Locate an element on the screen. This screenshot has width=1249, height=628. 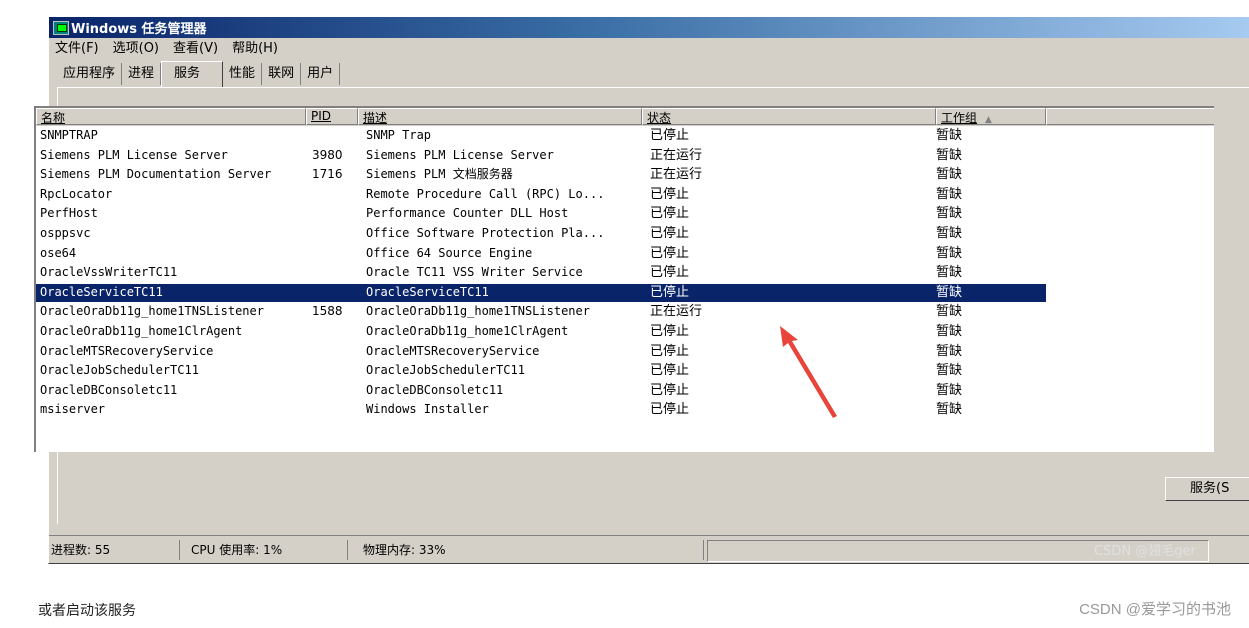
cell-name: OracleVssWriterTC11 is located at coordinates (109, 272).